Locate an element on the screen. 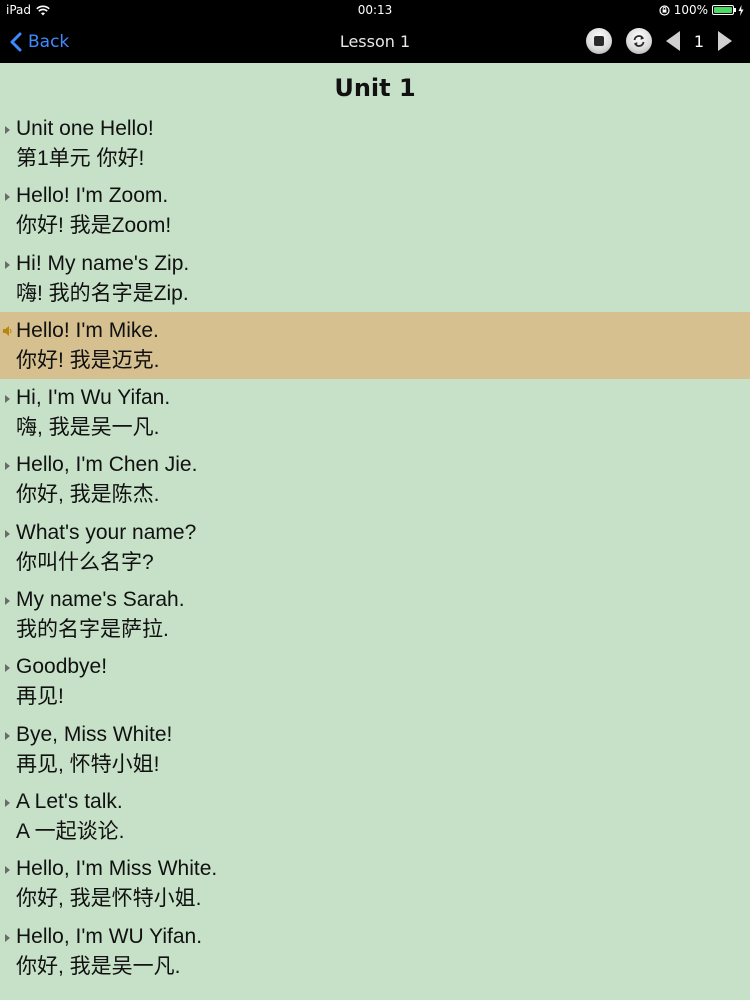 Image resolution: width=750 pixels, height=1000 pixels. sentence-english: Hello, I'm Chen Jie. is located at coordinates (107, 465).